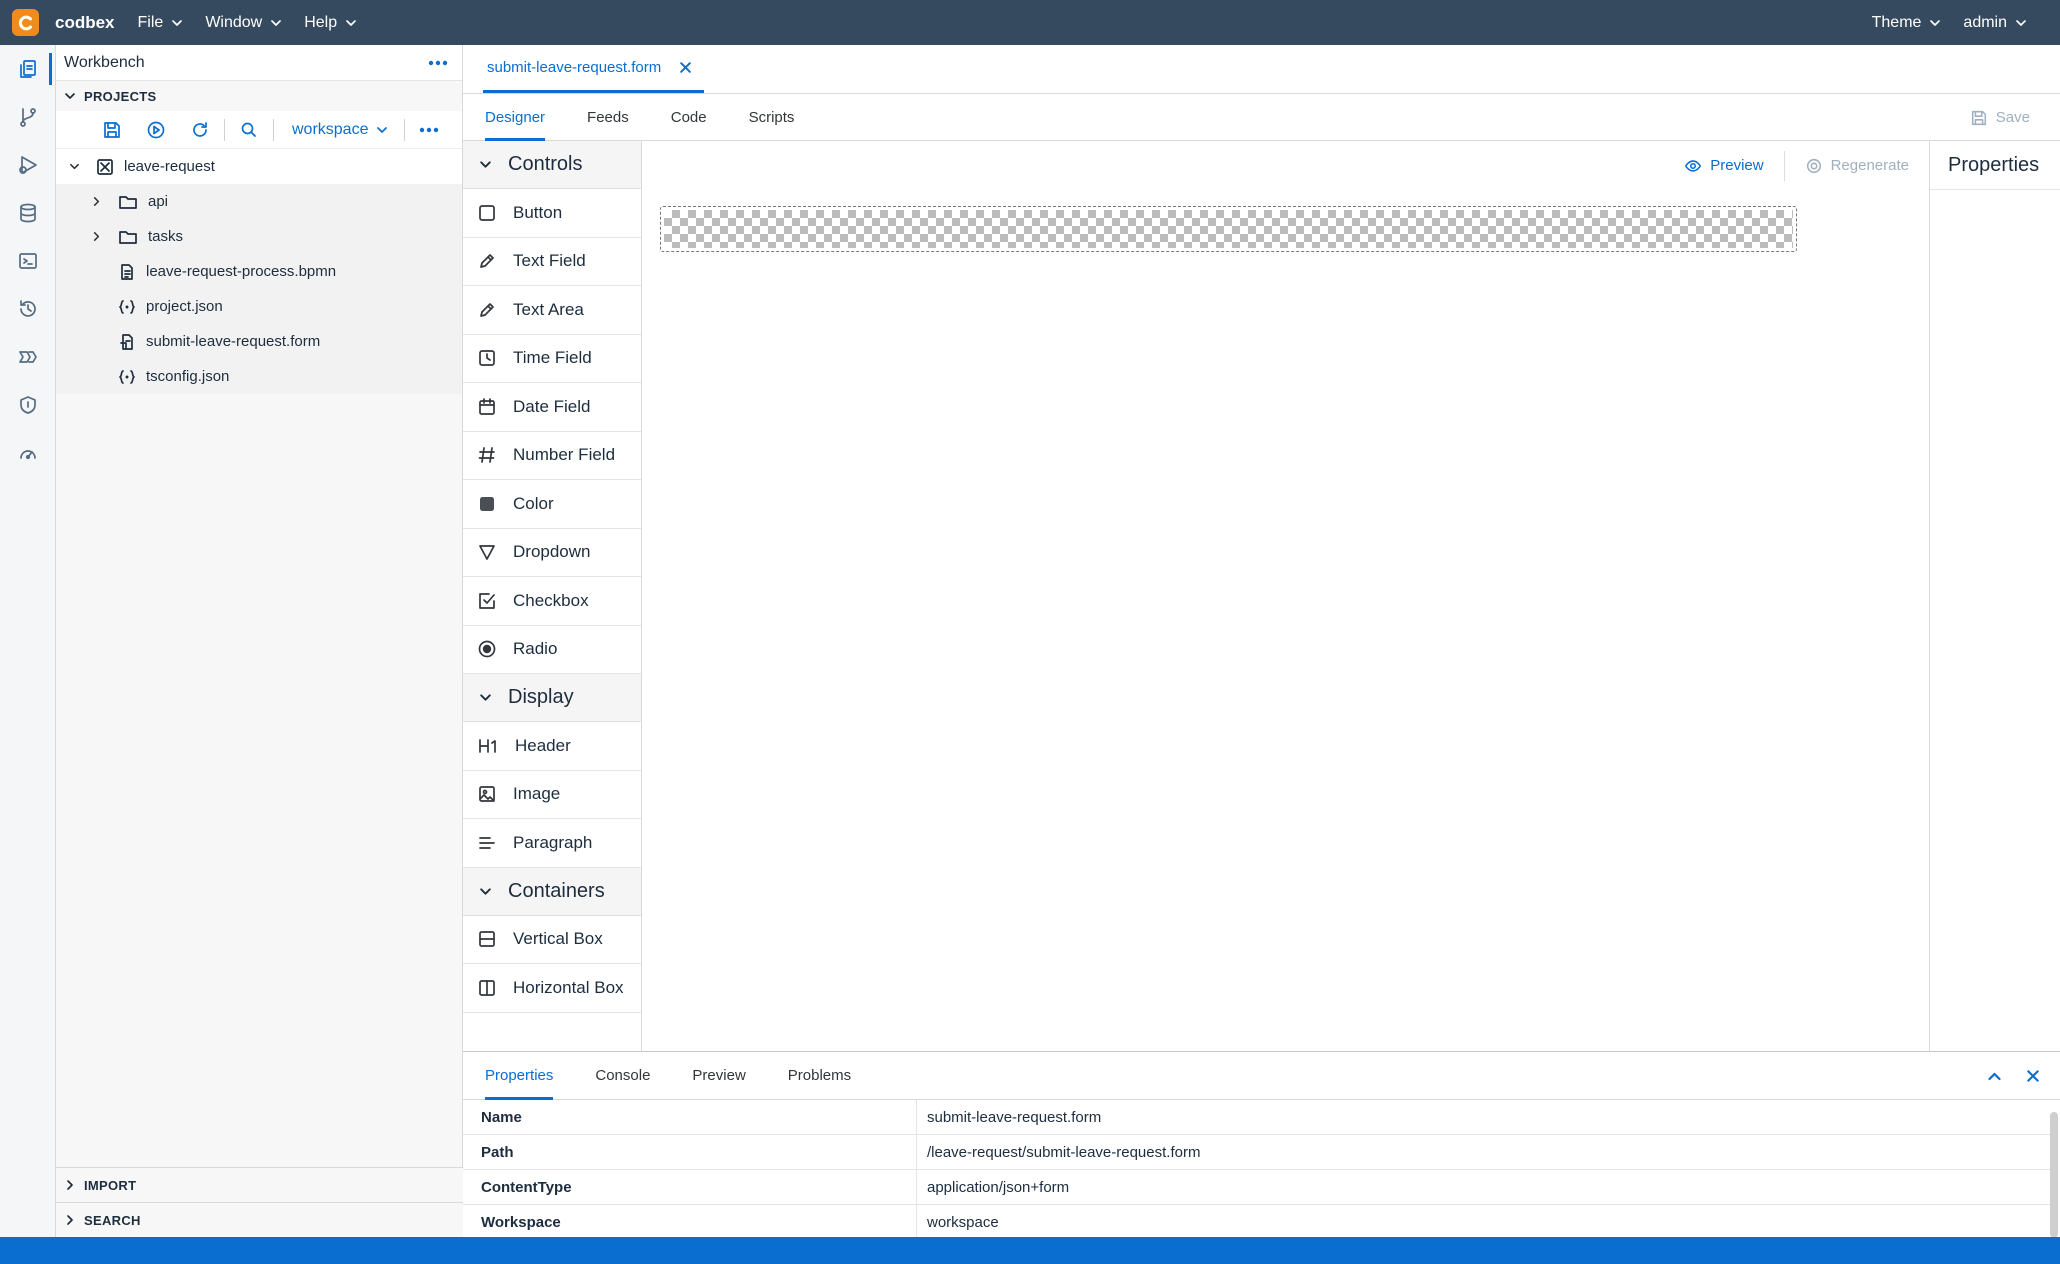 This screenshot has height=1264, width=2060. Describe the element at coordinates (552, 988) in the screenshot. I see `palette-item-horizontal-box: Horizontal Box` at that location.